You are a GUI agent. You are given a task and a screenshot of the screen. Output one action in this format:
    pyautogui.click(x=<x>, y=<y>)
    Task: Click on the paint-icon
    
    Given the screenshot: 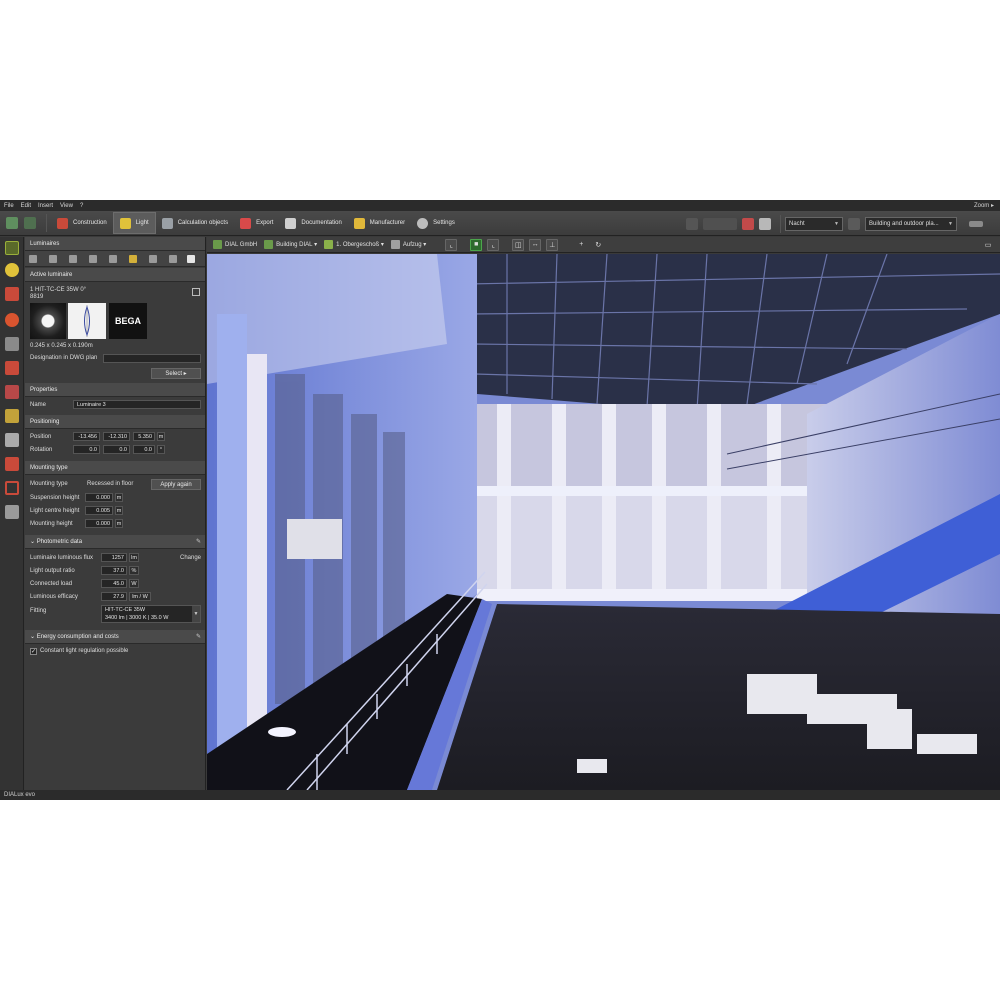 What is the action you would take?
    pyautogui.click(x=765, y=224)
    